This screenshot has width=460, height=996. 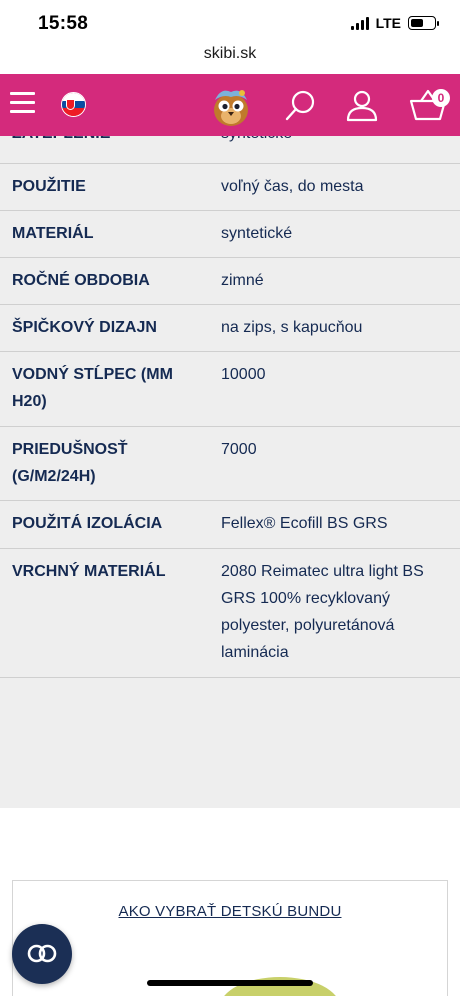 What do you see at coordinates (84, 327) in the screenshot?
I see `spec-key: ŠPIČKOVÝ DIZAJN` at bounding box center [84, 327].